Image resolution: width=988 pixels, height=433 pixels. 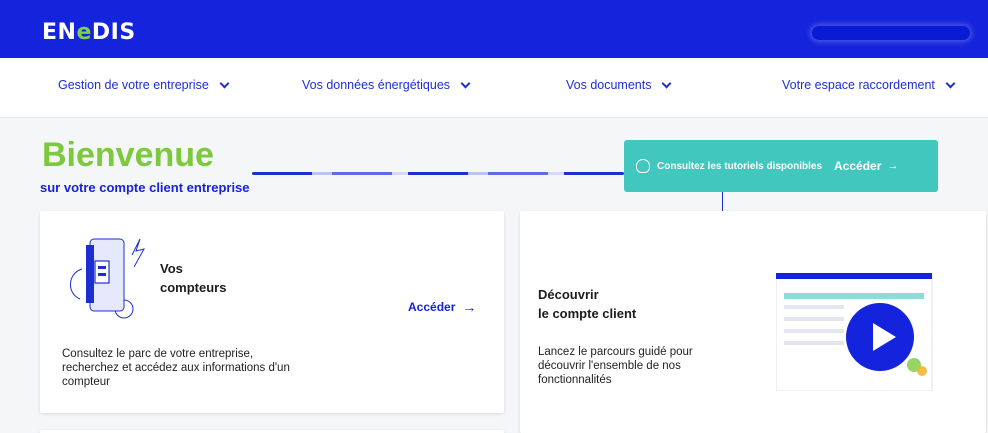 I want to click on desc-line: compteur, so click(x=86, y=382).